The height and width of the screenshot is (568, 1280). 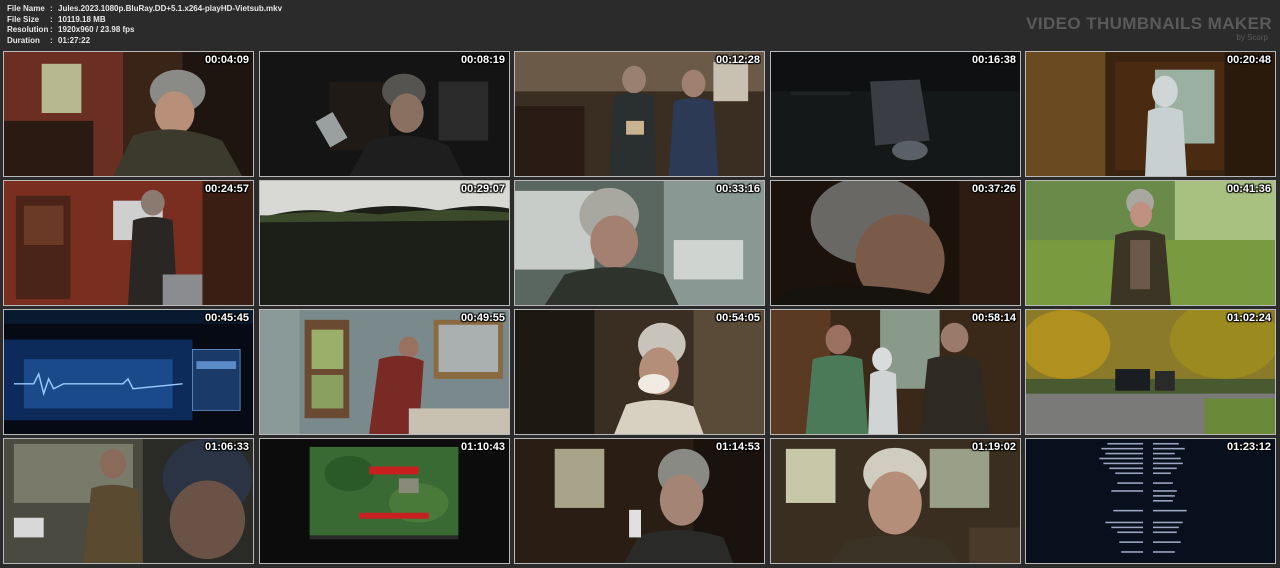 I want to click on thumbnail-20: 01:23:12, so click(x=1150, y=501).